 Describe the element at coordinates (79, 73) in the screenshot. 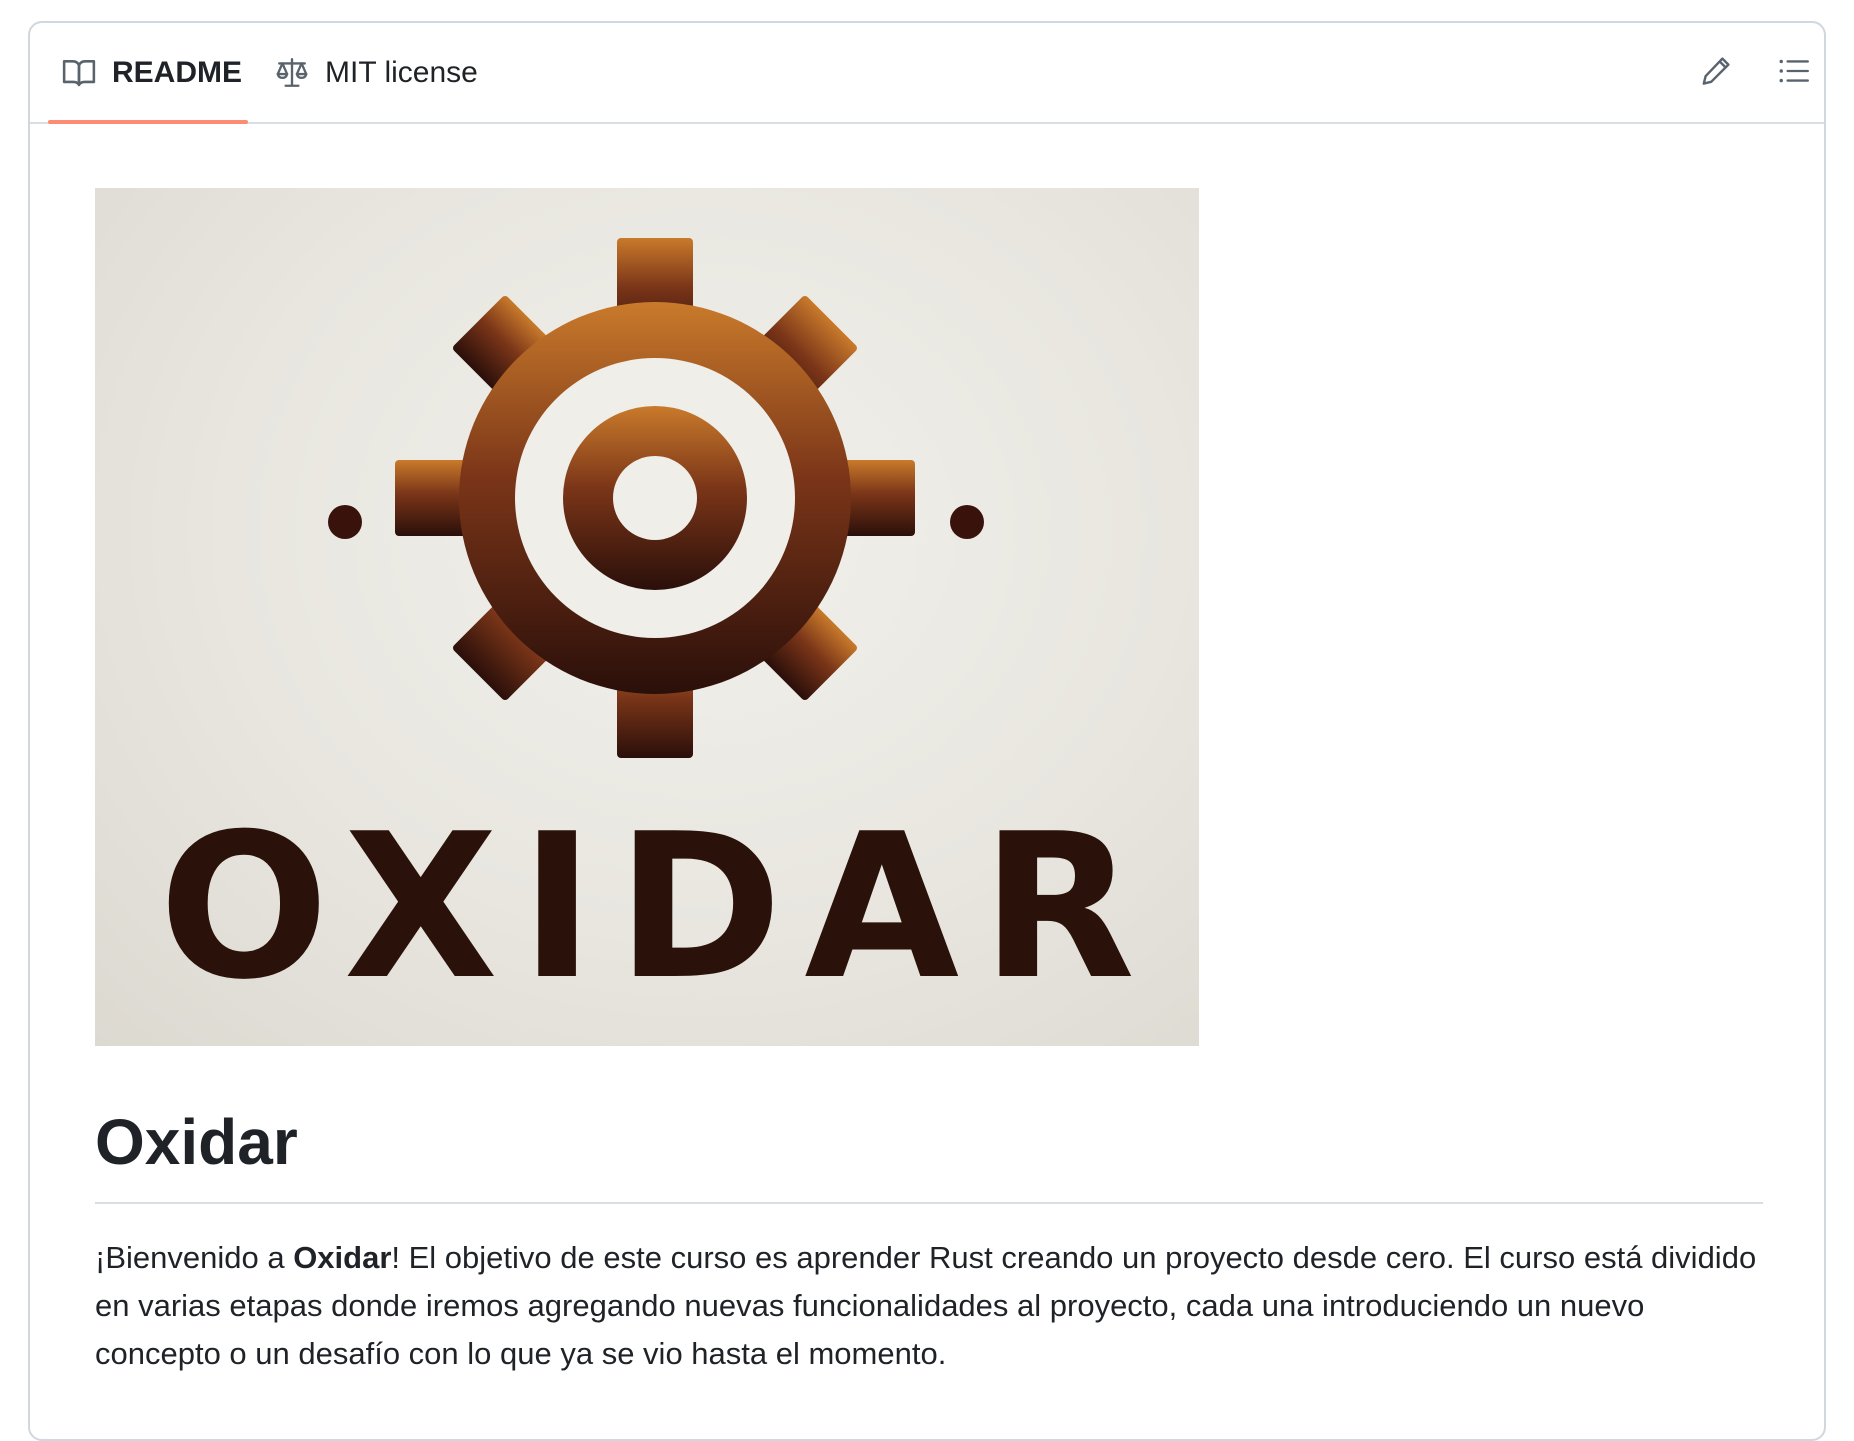

I see `book-icon` at that location.